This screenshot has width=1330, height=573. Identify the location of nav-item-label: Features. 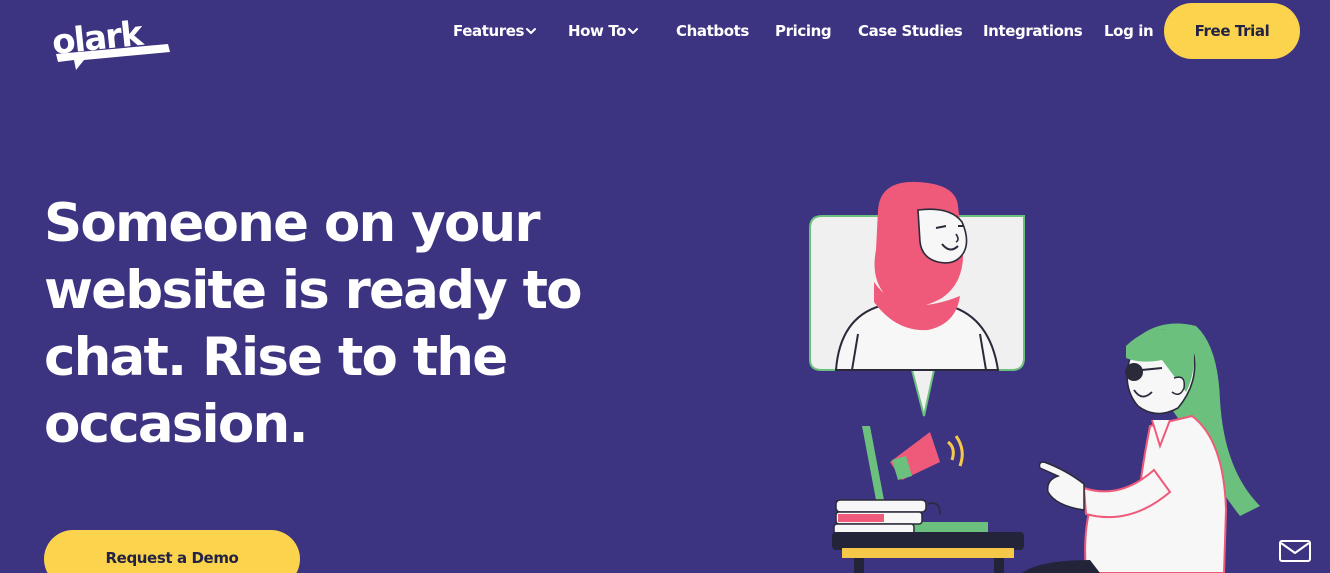
(489, 31).